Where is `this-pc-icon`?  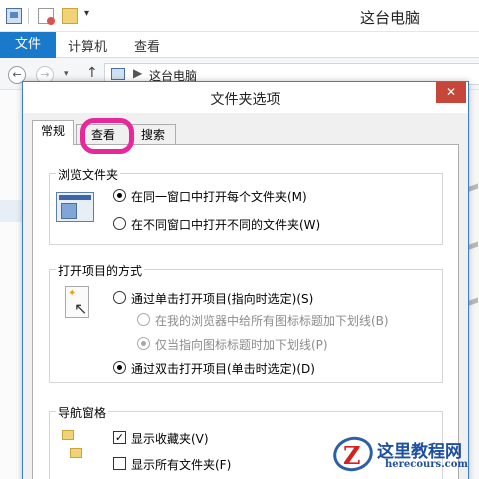
this-pc-icon is located at coordinates (118, 74).